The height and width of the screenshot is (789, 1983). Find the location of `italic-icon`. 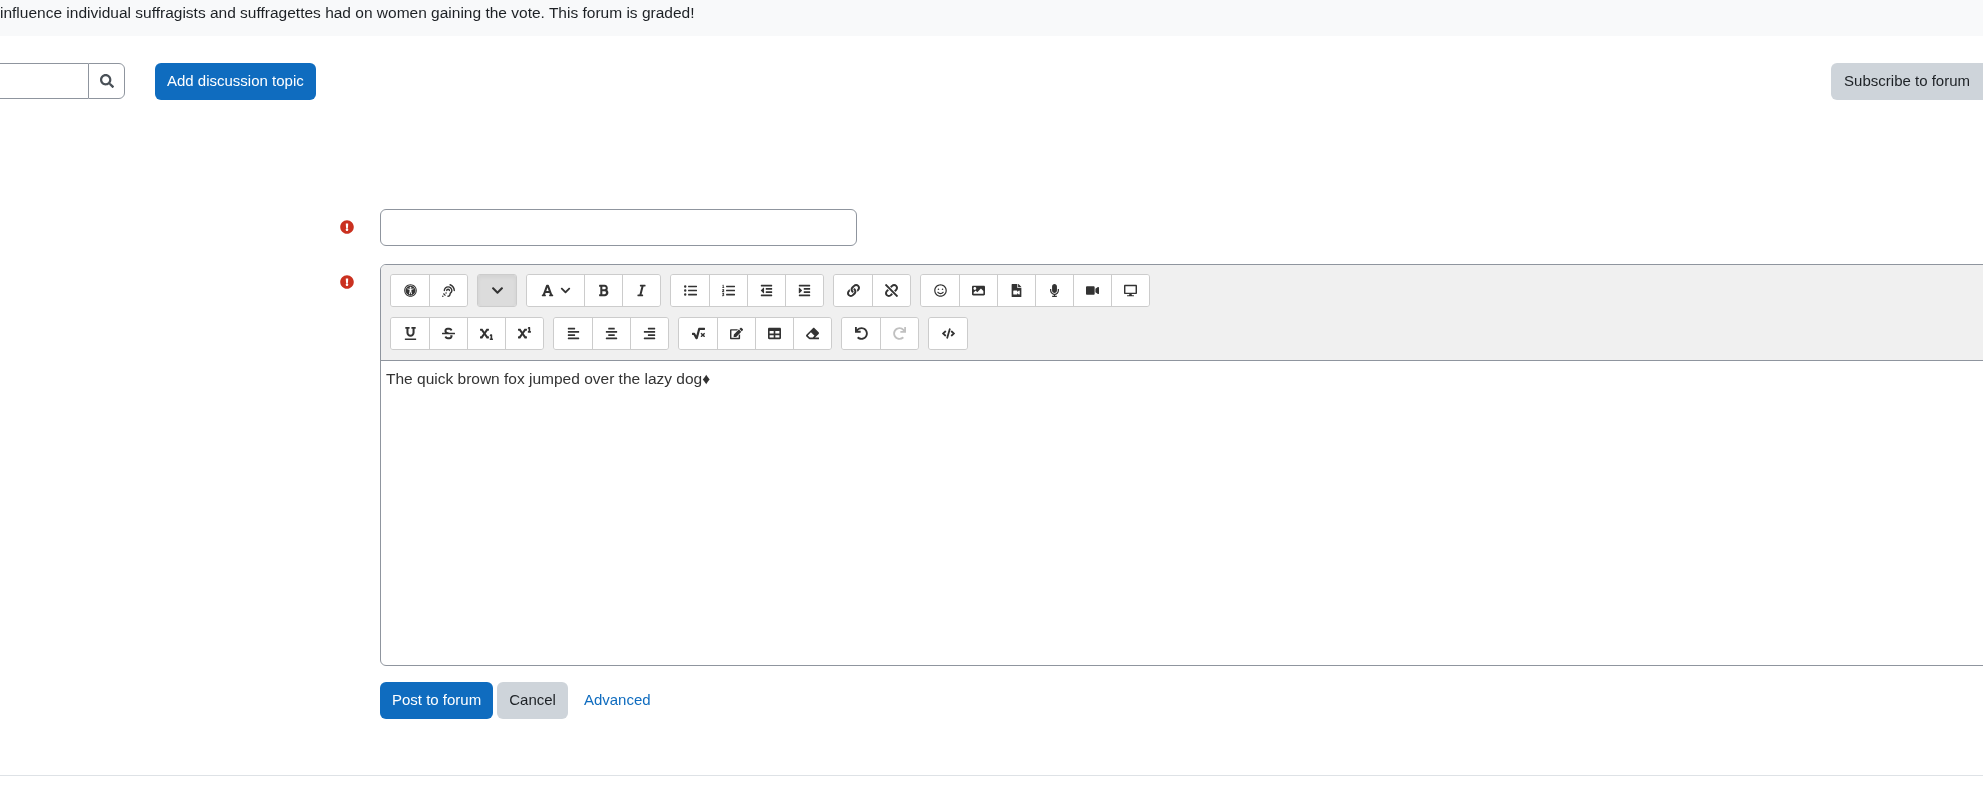

italic-icon is located at coordinates (641, 290).